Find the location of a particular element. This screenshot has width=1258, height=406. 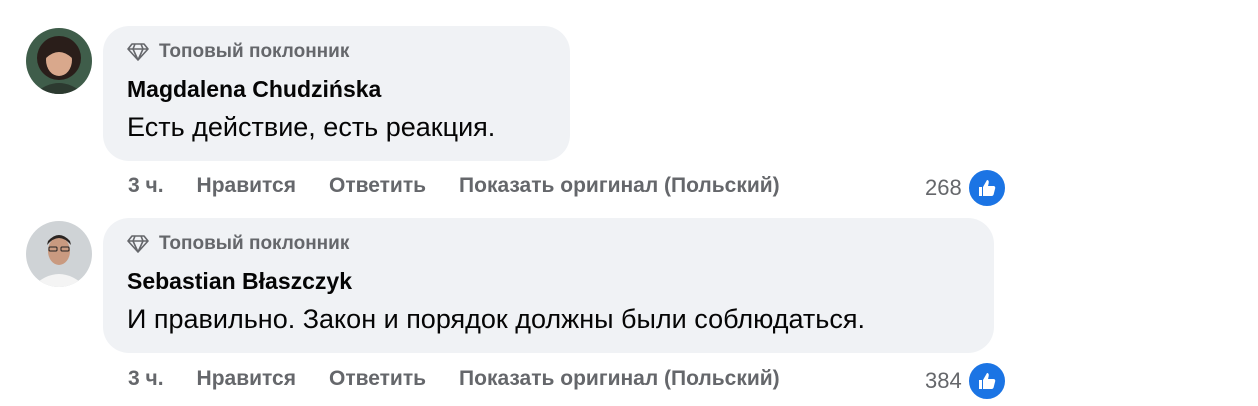

reaction-count: 384 is located at coordinates (943, 380).